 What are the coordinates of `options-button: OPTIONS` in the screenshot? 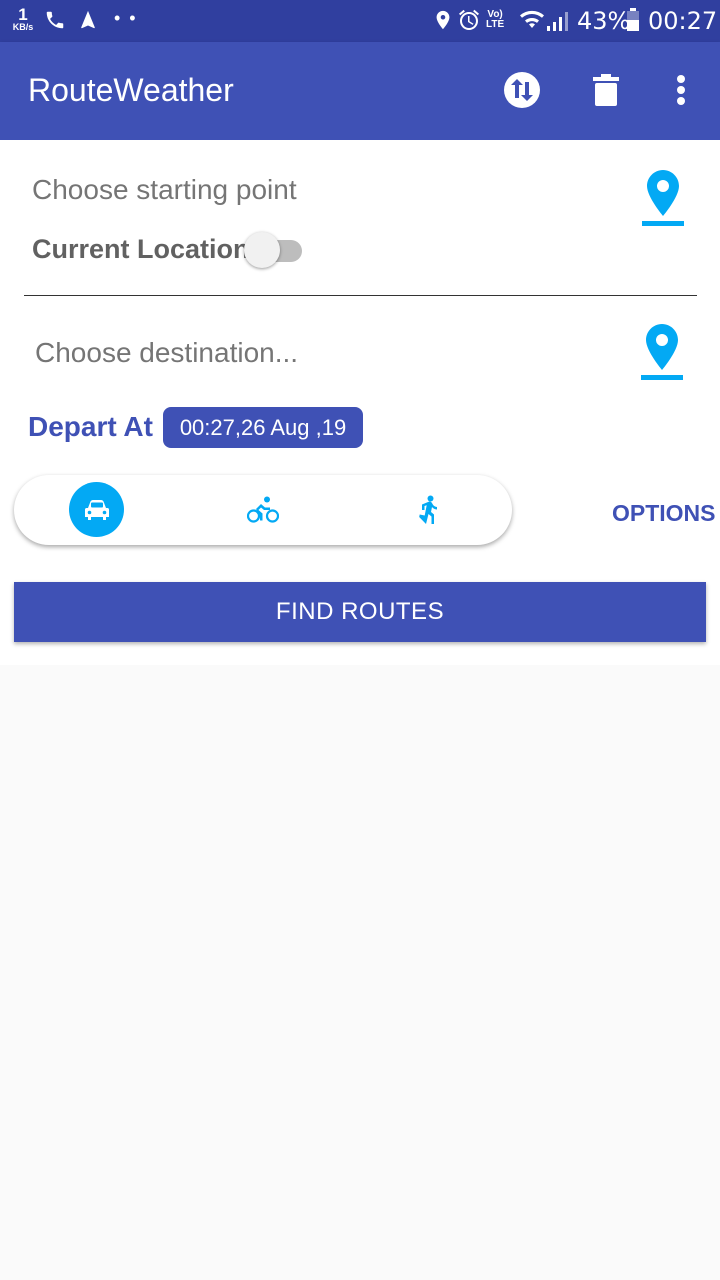 It's located at (664, 513).